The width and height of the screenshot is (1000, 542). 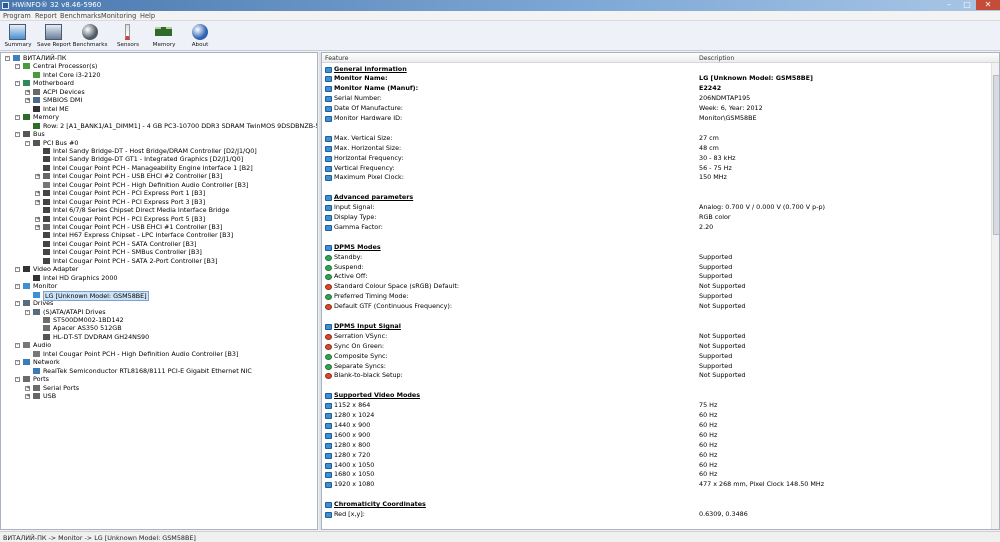 I want to click on section-header: Supported Video Modes, so click(x=657, y=396).